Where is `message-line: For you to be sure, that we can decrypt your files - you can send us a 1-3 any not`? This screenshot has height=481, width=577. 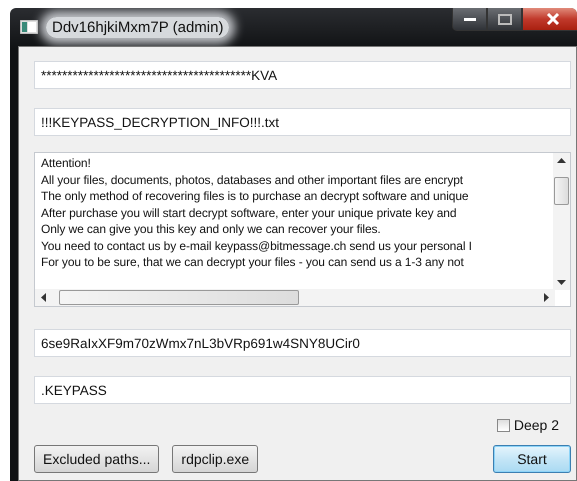 message-line: For you to be sure, that we can decrypt your files - you can send us a 1-3 any not is located at coordinates (252, 262).